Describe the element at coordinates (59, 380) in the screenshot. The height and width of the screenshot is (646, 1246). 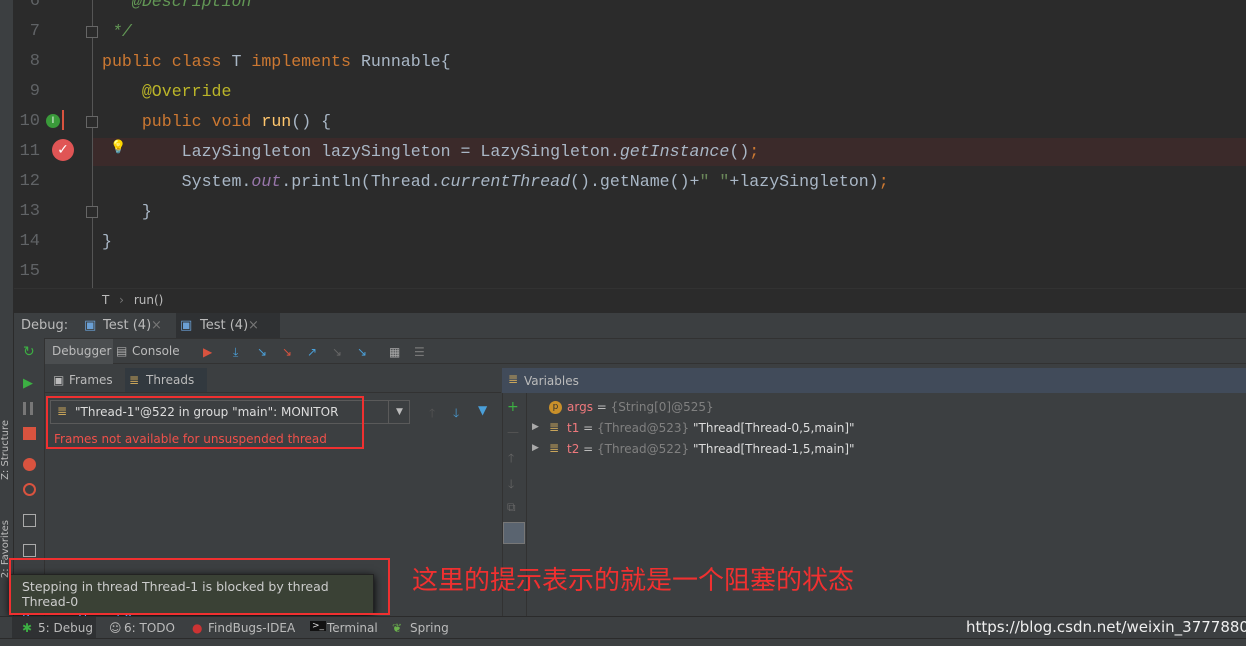
I see `frames-icon: ▣` at that location.